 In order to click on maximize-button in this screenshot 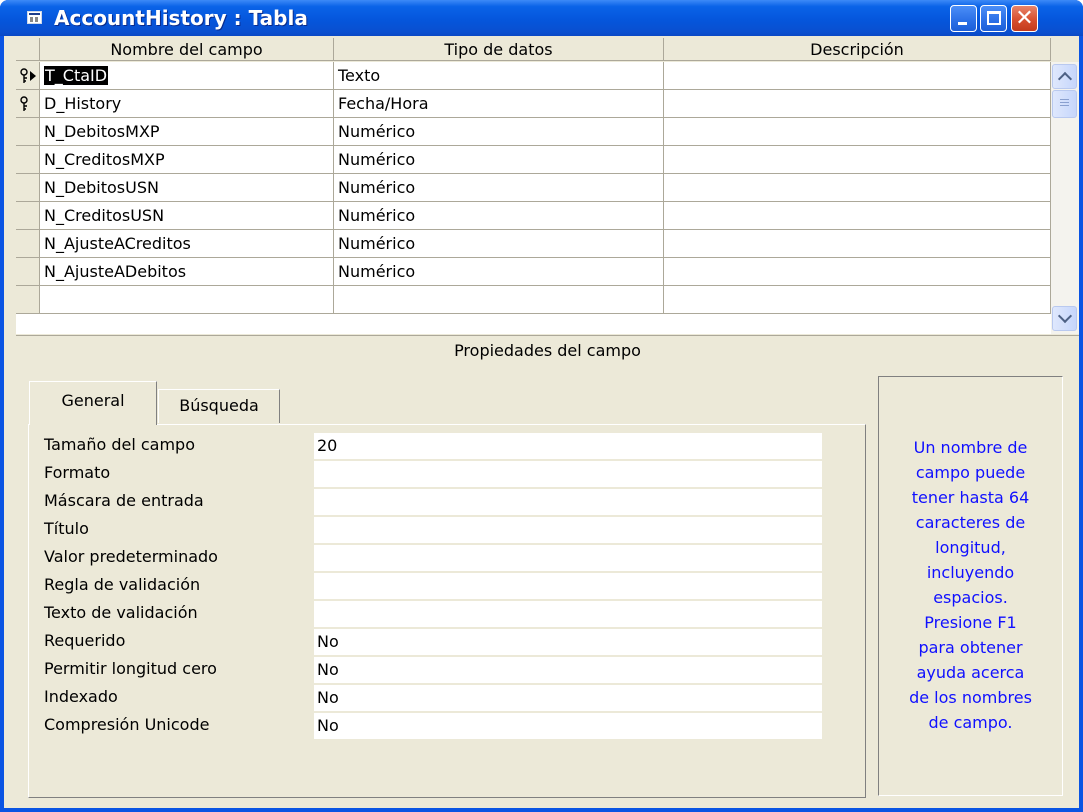, I will do `click(993, 18)`.